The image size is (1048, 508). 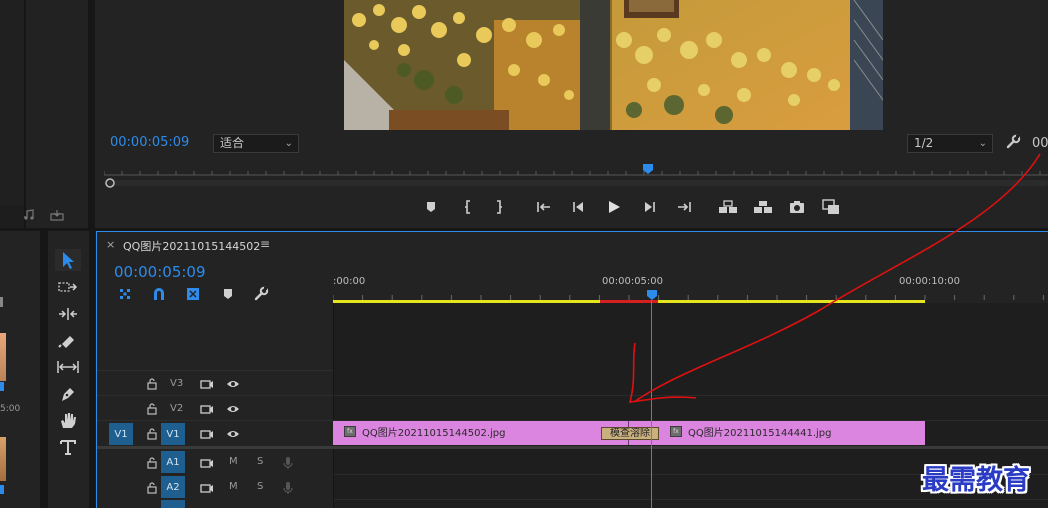 What do you see at coordinates (544, 207) in the screenshot?
I see `go-to-in-icon` at bounding box center [544, 207].